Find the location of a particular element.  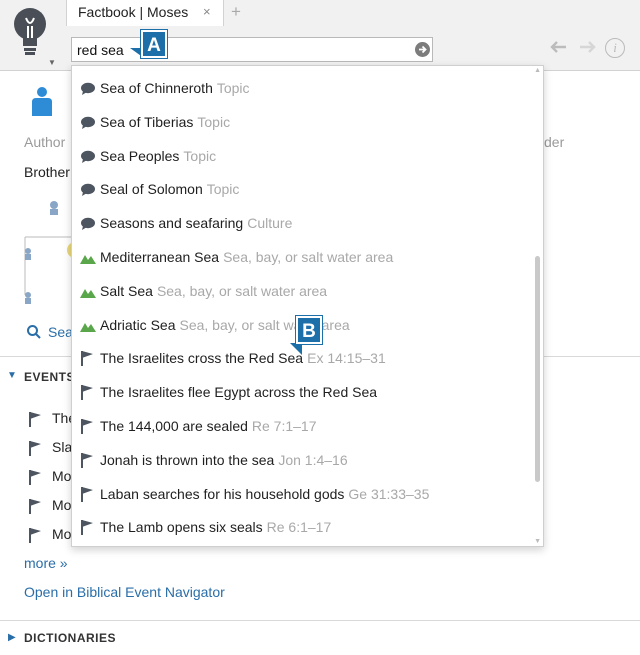

close-icon: × is located at coordinates (207, 11).